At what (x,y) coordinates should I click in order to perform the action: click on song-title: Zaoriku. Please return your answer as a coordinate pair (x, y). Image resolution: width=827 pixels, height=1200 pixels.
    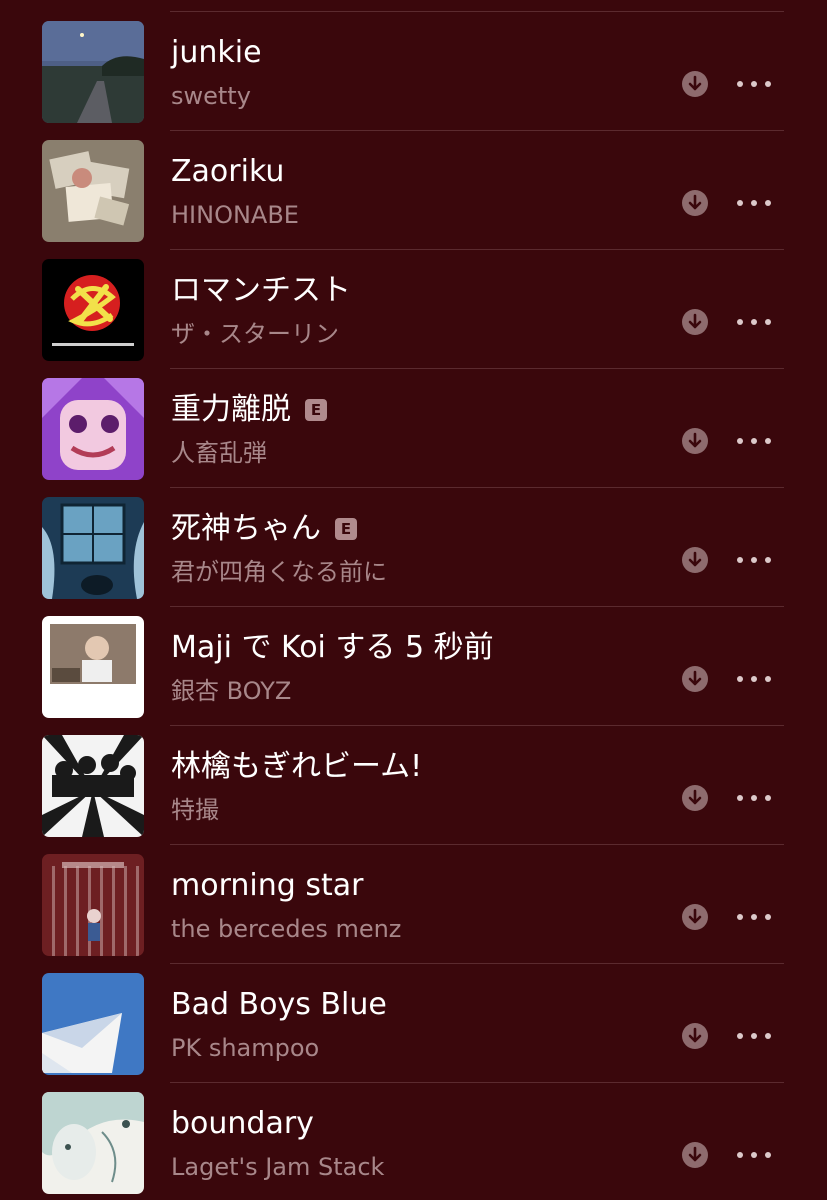
    Looking at the image, I should click on (227, 172).